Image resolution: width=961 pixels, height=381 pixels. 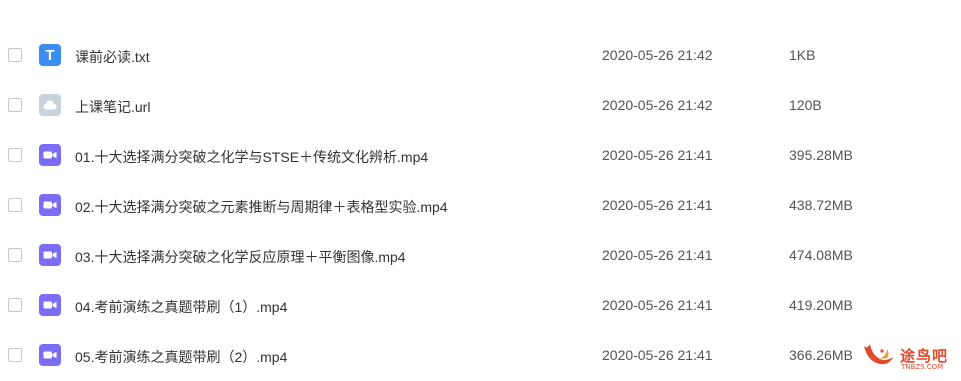 What do you see at coordinates (821, 155) in the screenshot?
I see `file-size: 395.28MB` at bounding box center [821, 155].